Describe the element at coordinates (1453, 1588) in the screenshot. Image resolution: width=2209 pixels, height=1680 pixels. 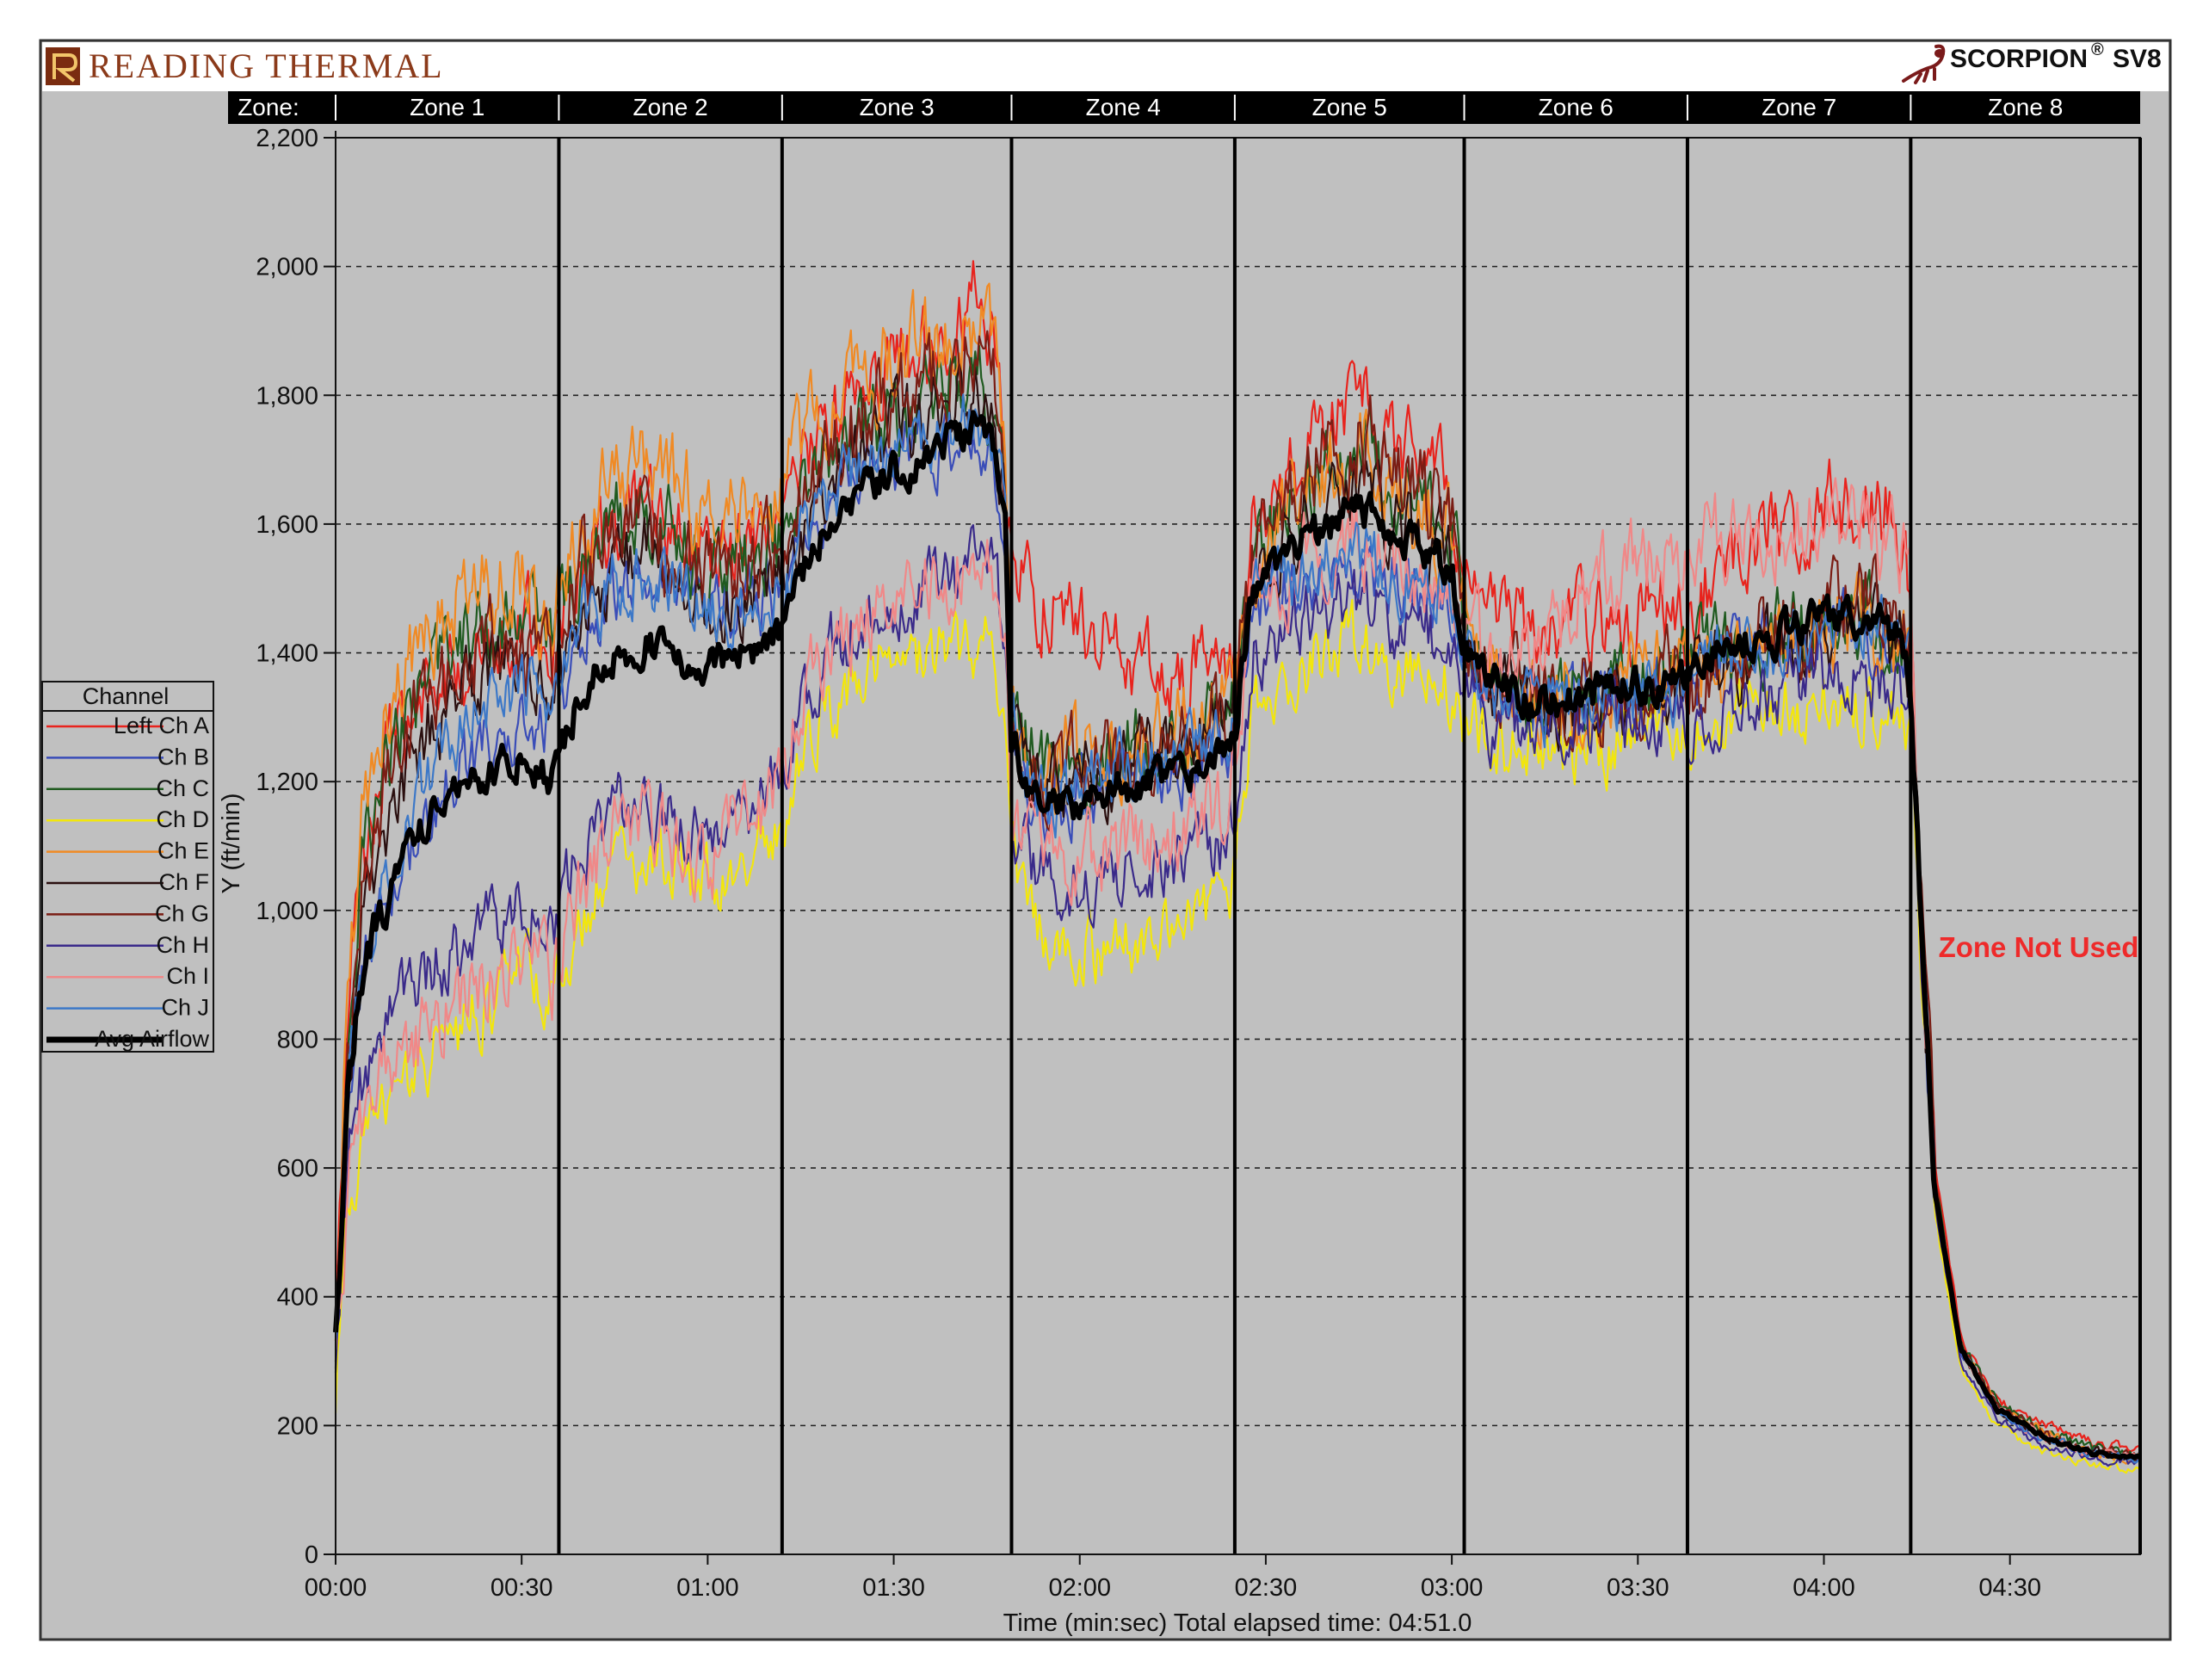
I see `x-tick-label: 03:00` at that location.